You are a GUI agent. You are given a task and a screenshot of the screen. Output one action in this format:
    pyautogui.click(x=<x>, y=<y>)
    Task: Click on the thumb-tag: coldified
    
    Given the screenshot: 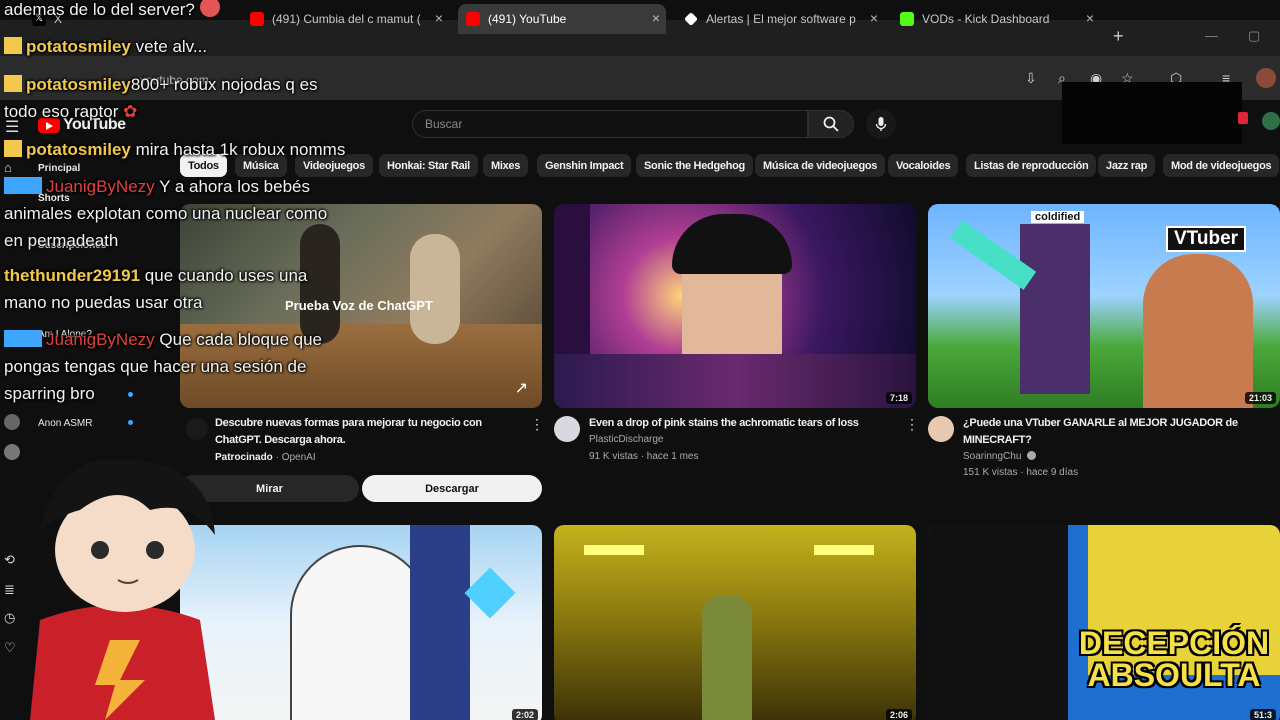 What is the action you would take?
    pyautogui.click(x=1058, y=217)
    